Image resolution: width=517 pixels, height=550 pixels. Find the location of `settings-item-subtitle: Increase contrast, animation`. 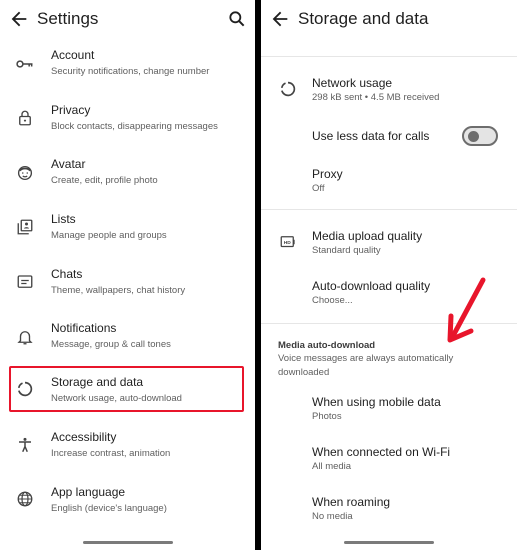

settings-item-subtitle: Increase contrast, animation is located at coordinates (111, 453).